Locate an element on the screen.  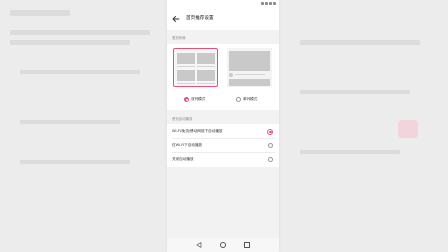
single-column-preview is located at coordinates (249, 67).